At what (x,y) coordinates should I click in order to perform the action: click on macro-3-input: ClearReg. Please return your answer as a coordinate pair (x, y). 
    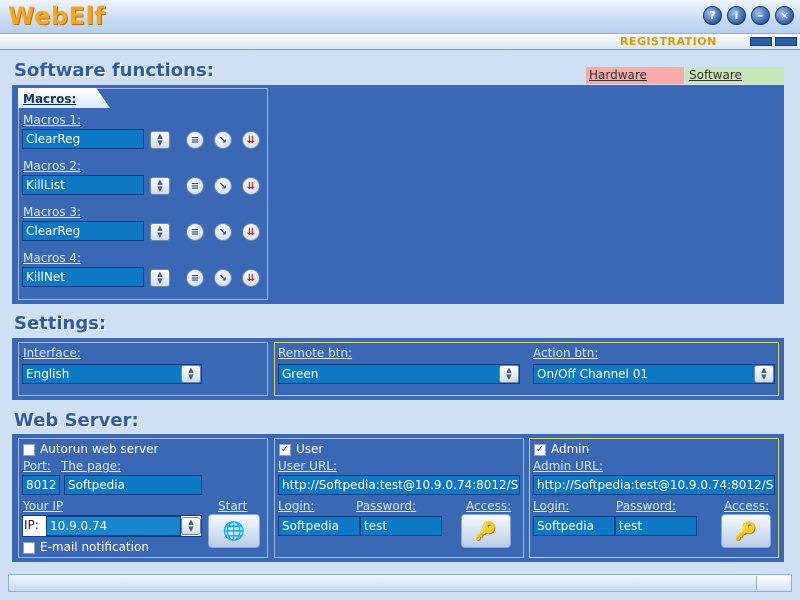
    Looking at the image, I should click on (83, 231).